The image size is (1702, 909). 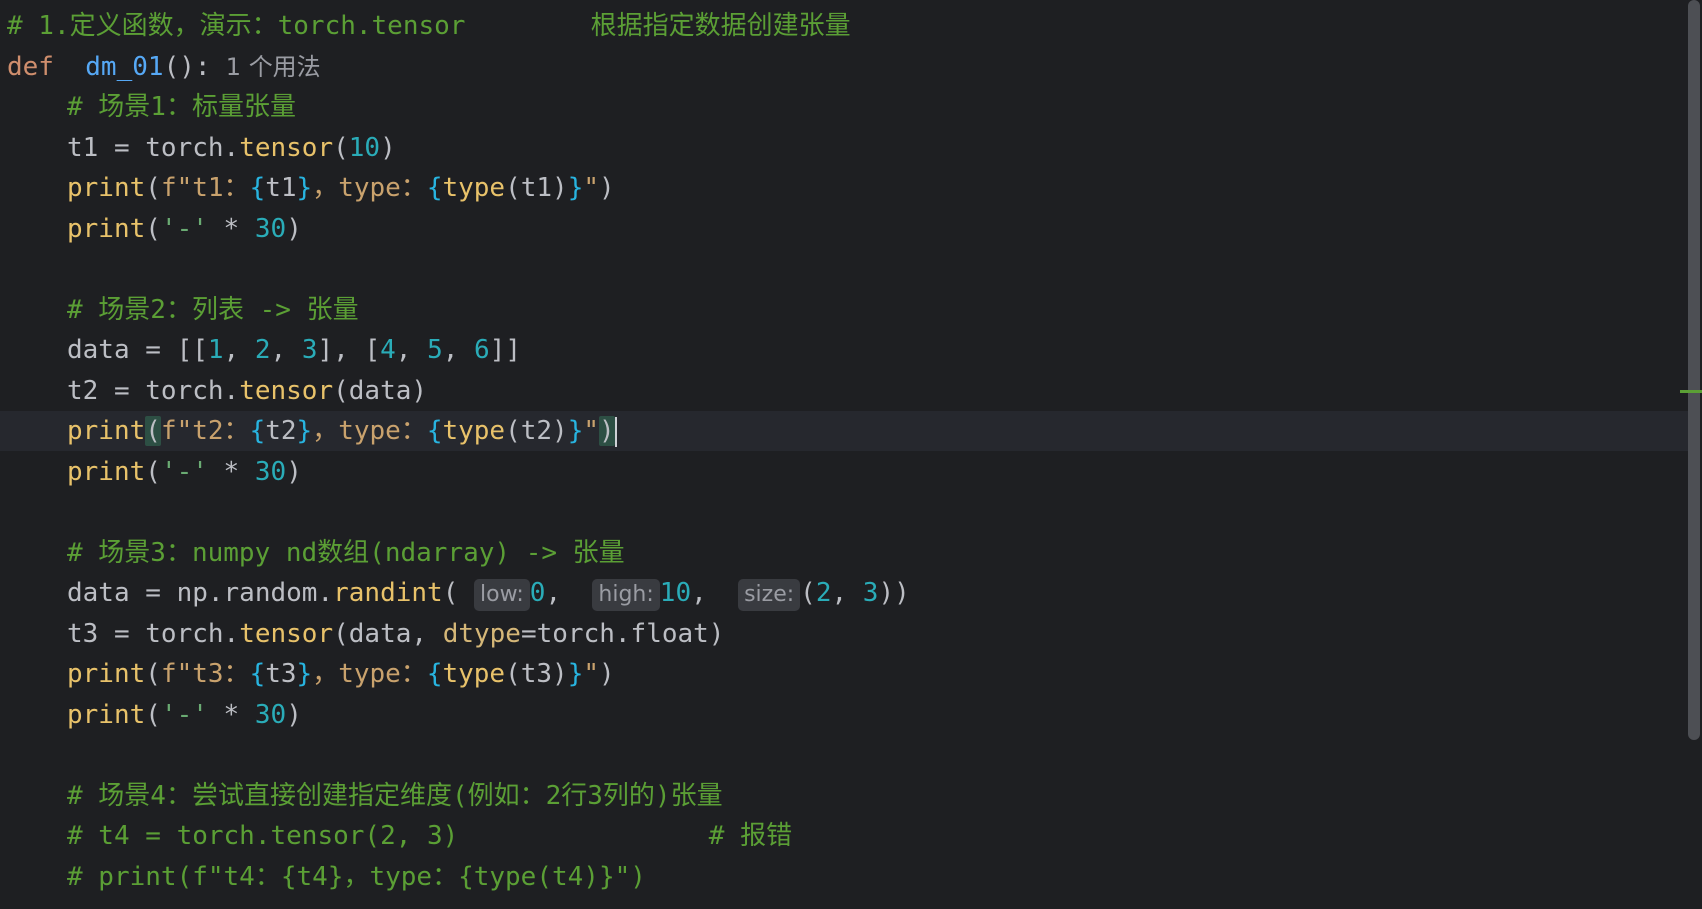 I want to click on code-token: (t1), so click(x=536, y=188).